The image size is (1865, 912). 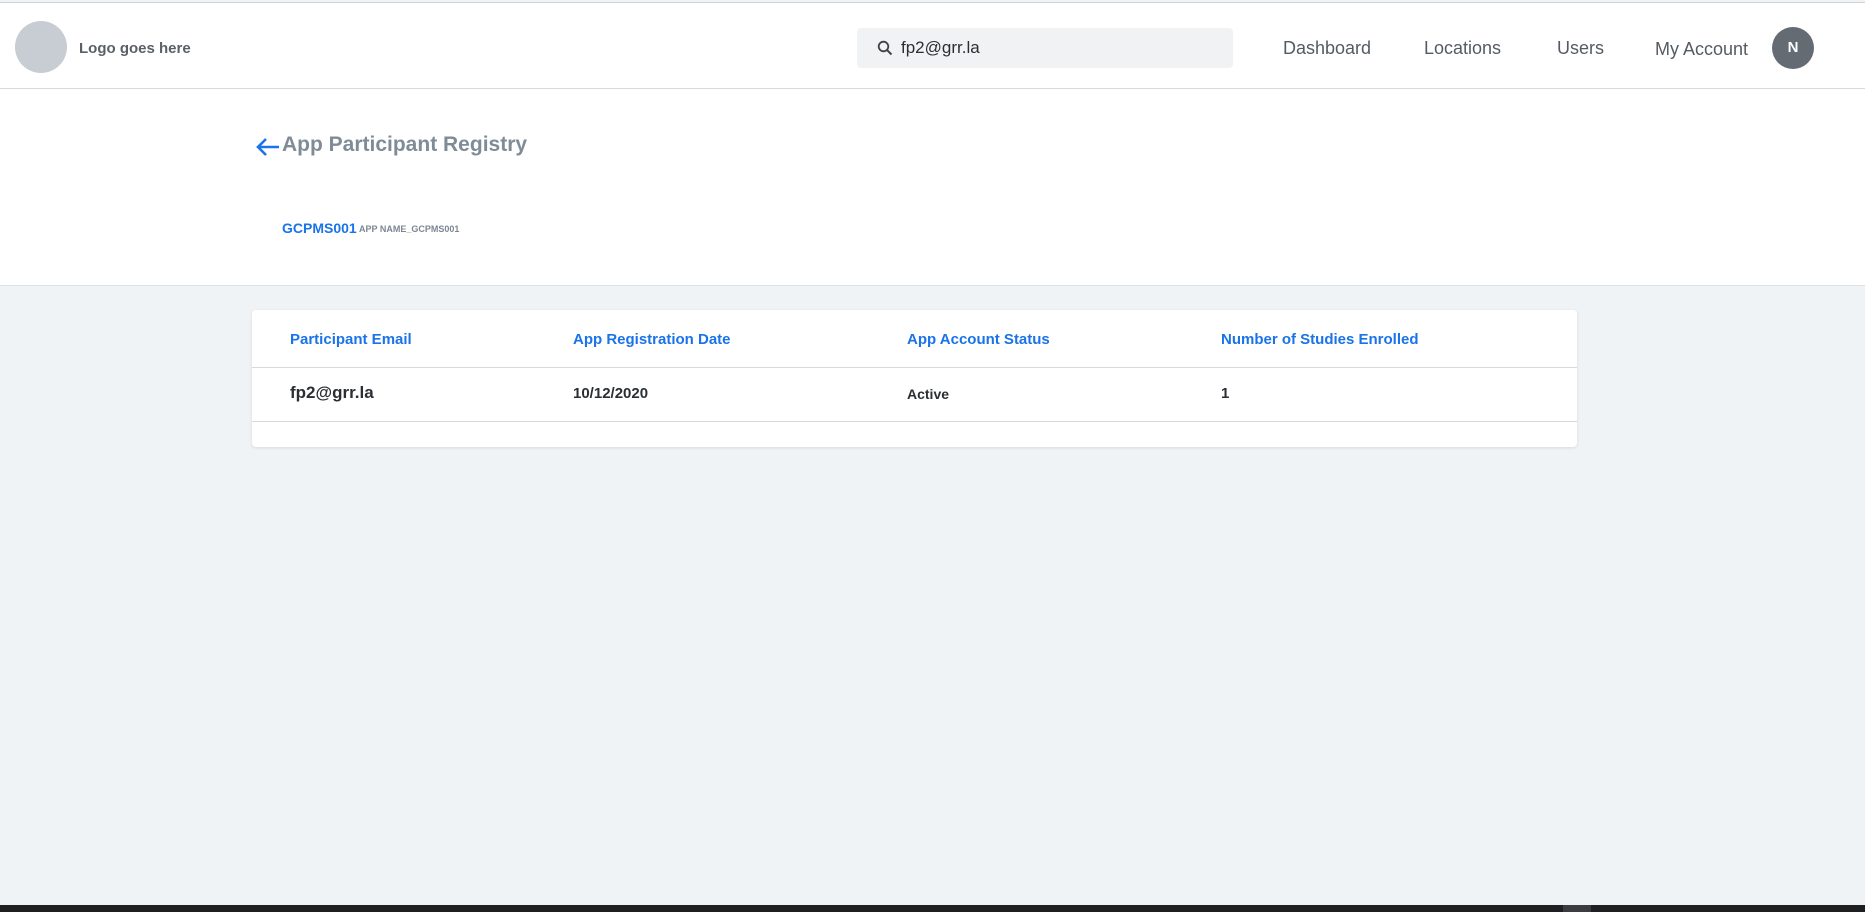 What do you see at coordinates (41, 47) in the screenshot?
I see `logo-icon` at bounding box center [41, 47].